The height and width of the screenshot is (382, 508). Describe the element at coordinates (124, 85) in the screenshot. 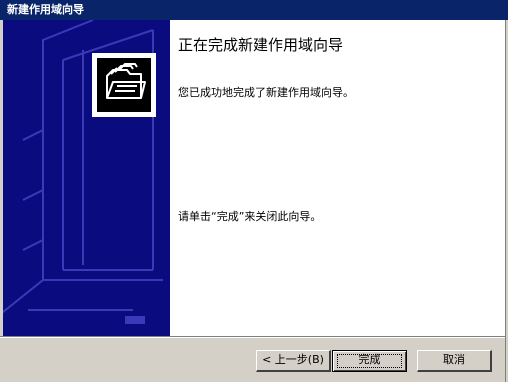

I see `folder-stack-icon` at that location.